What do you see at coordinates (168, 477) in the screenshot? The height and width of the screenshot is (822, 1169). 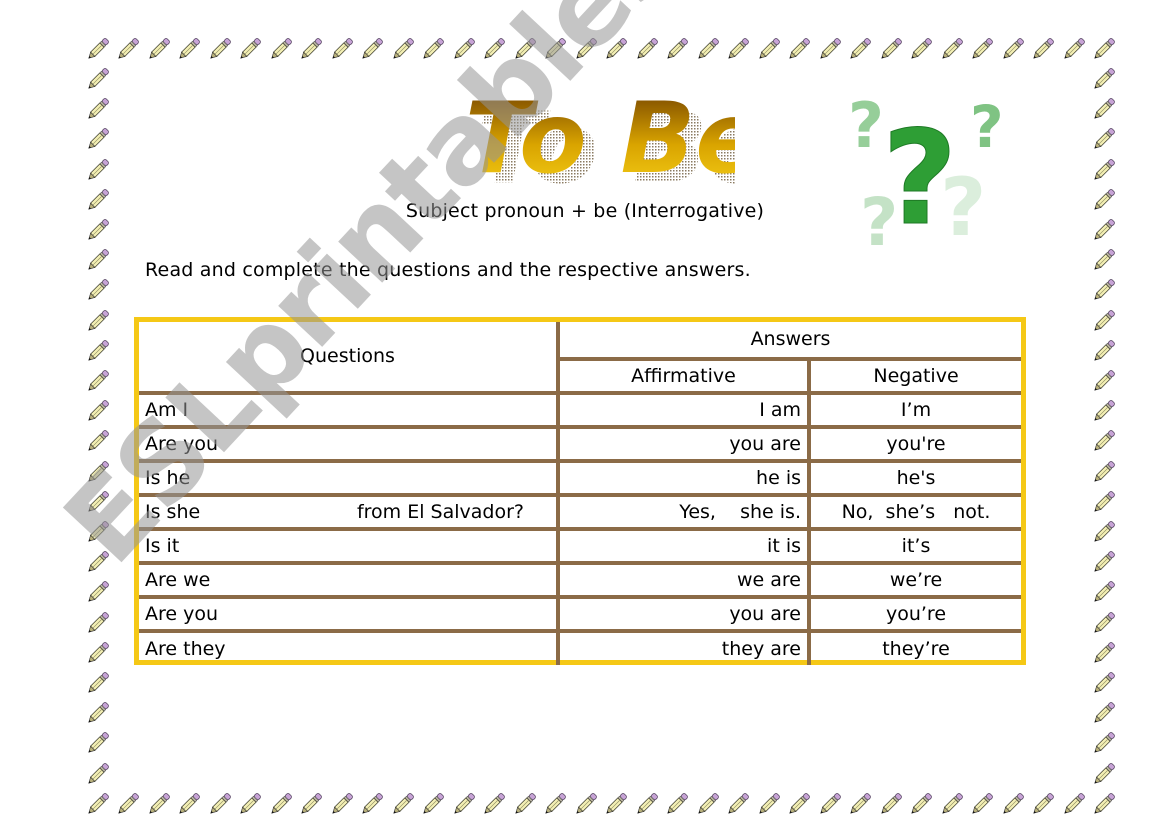 I see `question-text: Is he` at bounding box center [168, 477].